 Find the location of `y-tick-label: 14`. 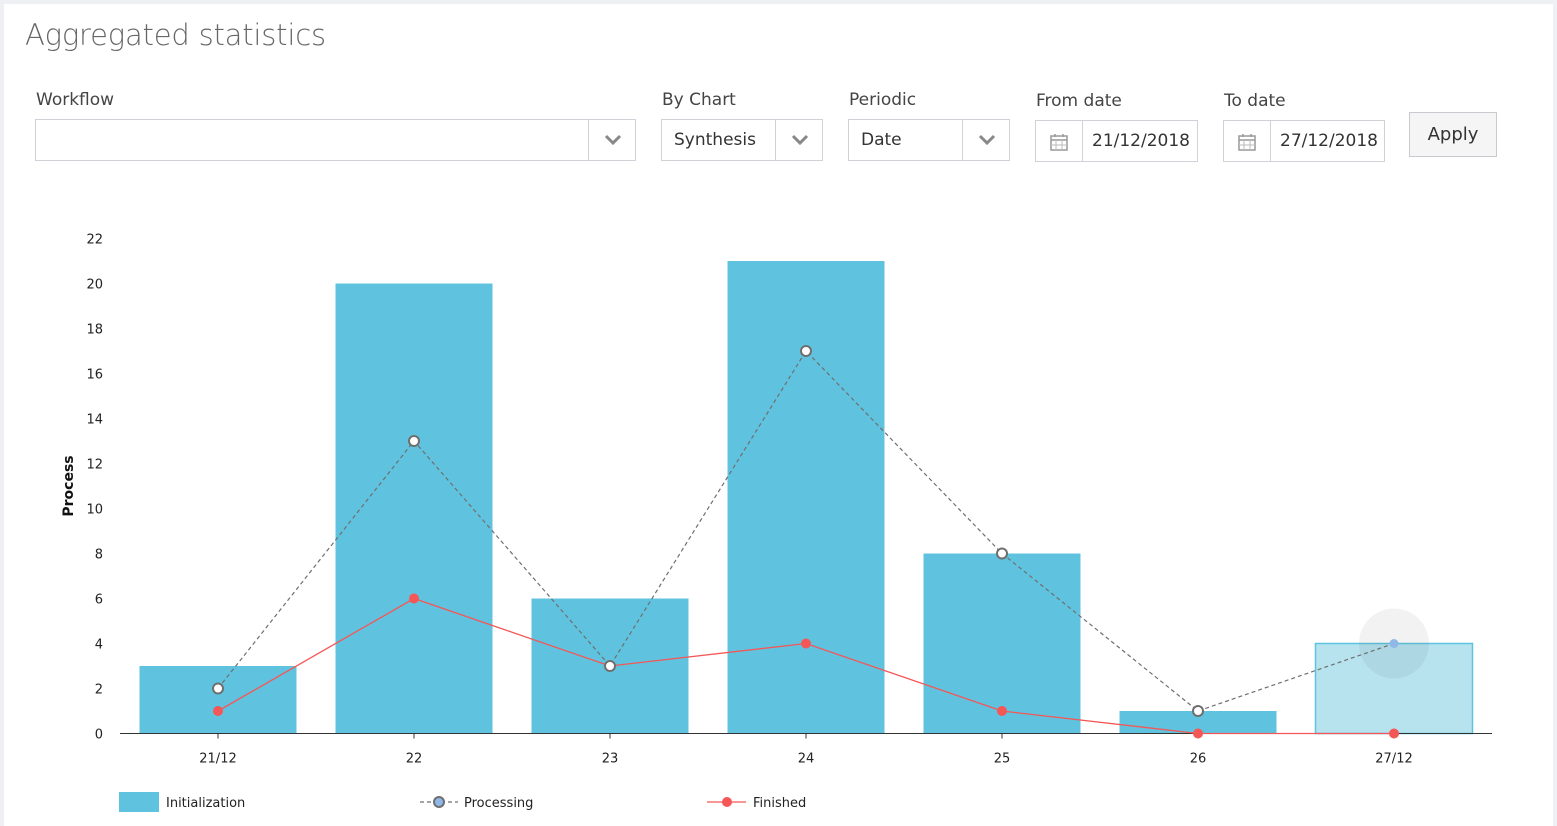

y-tick-label: 14 is located at coordinates (94, 420).